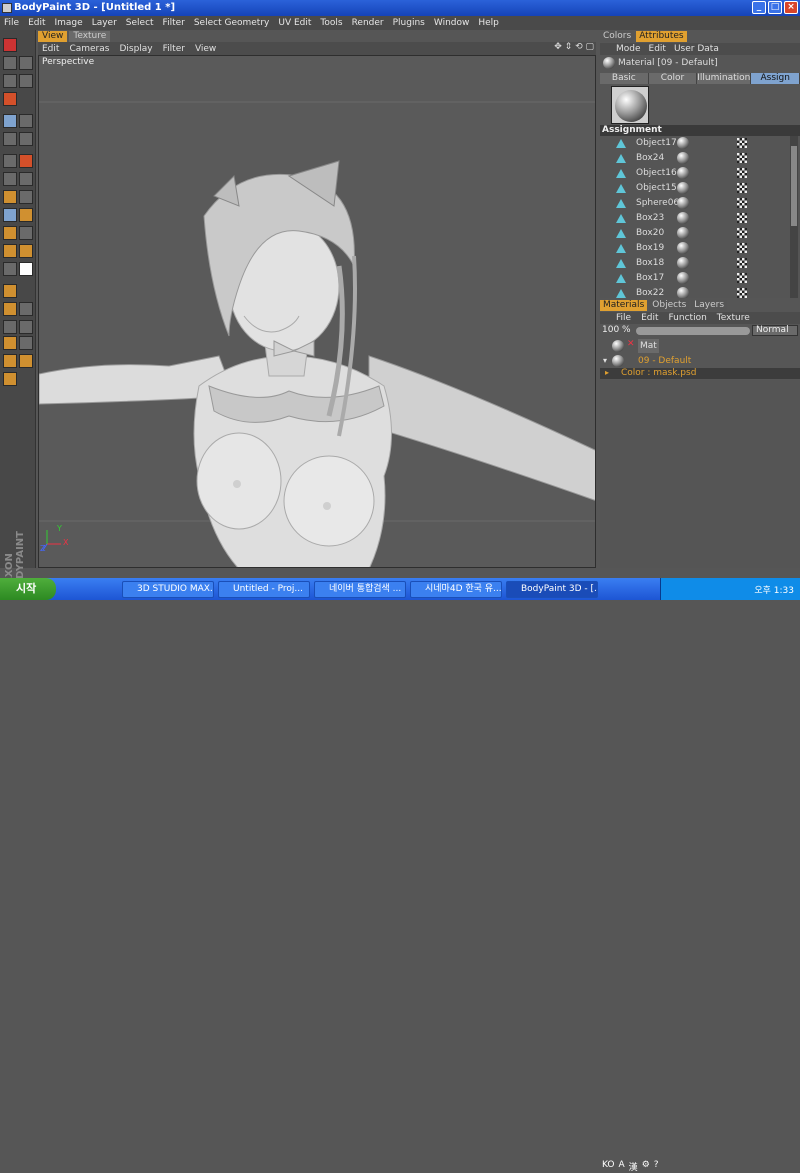 The width and height of the screenshot is (800, 1173). Describe the element at coordinates (633, 1166) in the screenshot. I see `hanja-icon: 漢` at that location.